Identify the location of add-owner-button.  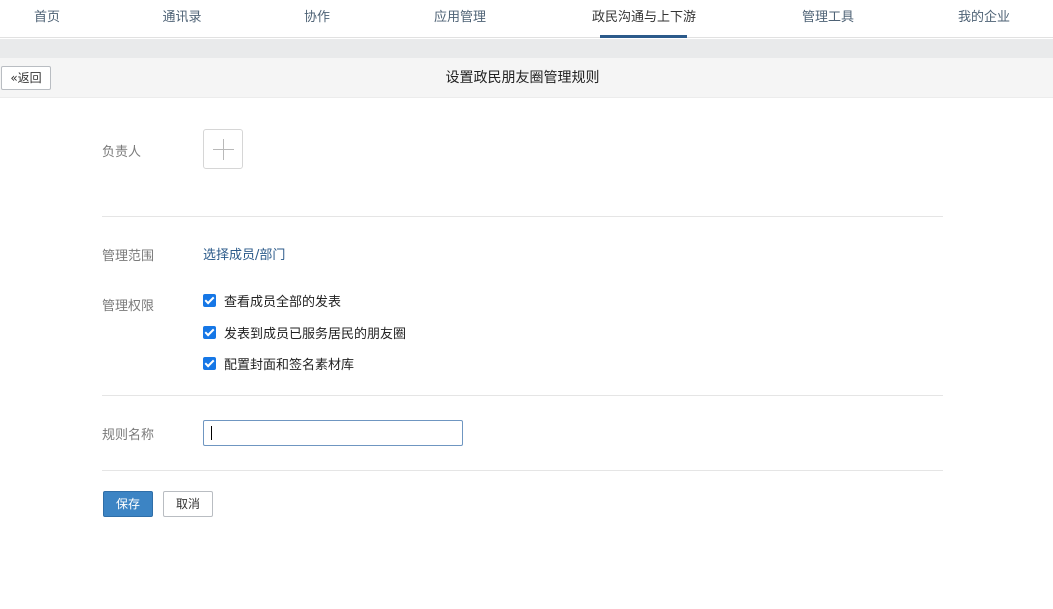
(223, 149).